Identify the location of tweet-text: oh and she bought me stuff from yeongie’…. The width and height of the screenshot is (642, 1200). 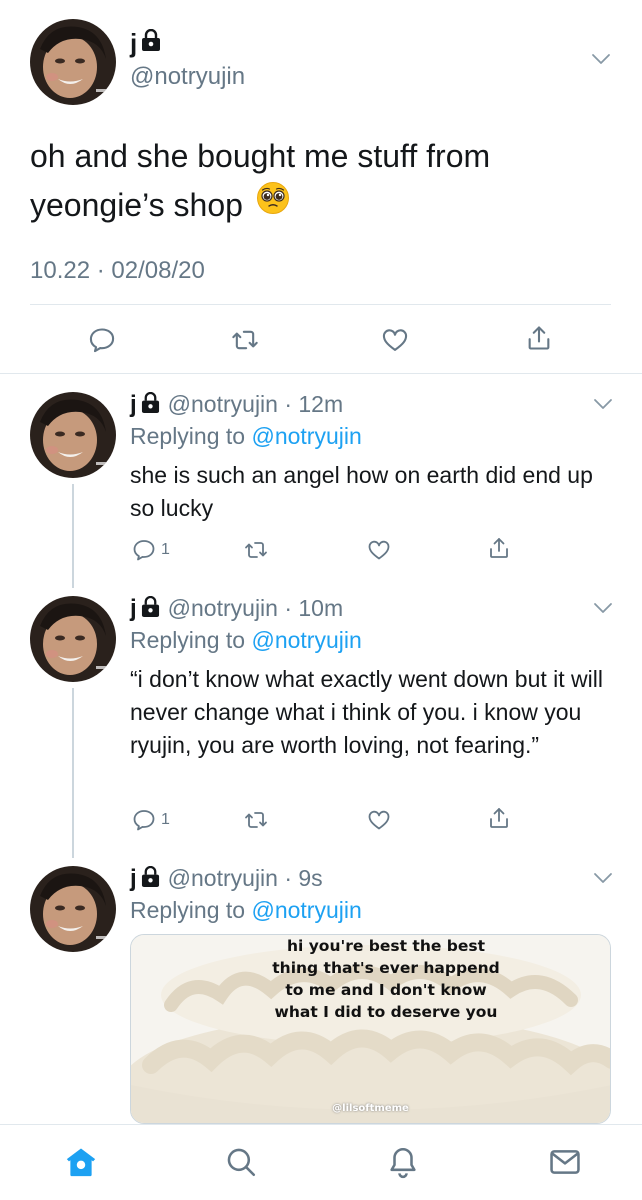
(310, 181).